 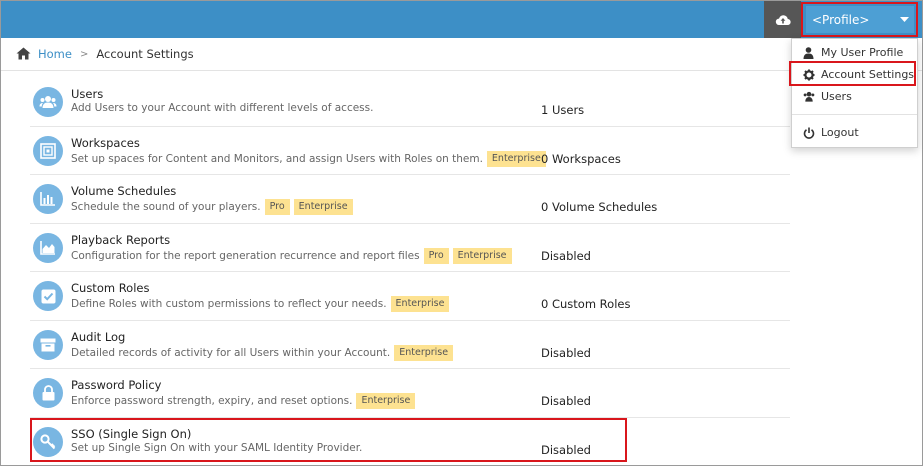 I want to click on settings-value: 1 Users, so click(x=563, y=110).